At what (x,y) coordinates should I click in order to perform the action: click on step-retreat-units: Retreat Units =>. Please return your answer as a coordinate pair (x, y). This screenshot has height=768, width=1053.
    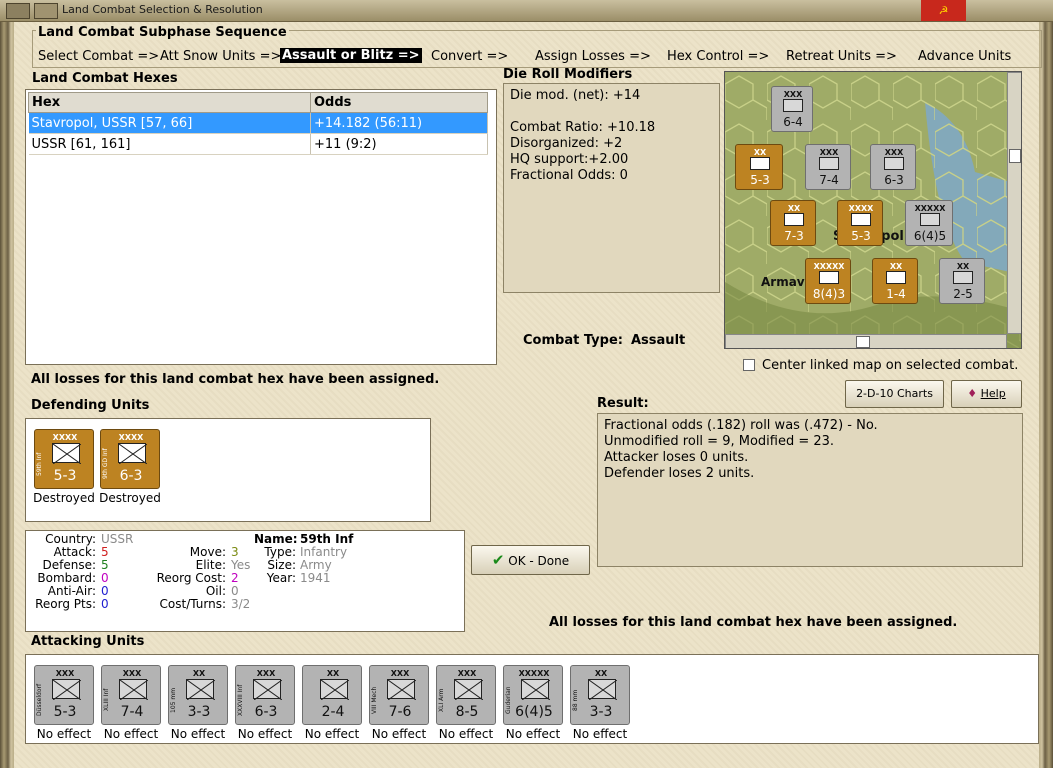
    Looking at the image, I should click on (841, 56).